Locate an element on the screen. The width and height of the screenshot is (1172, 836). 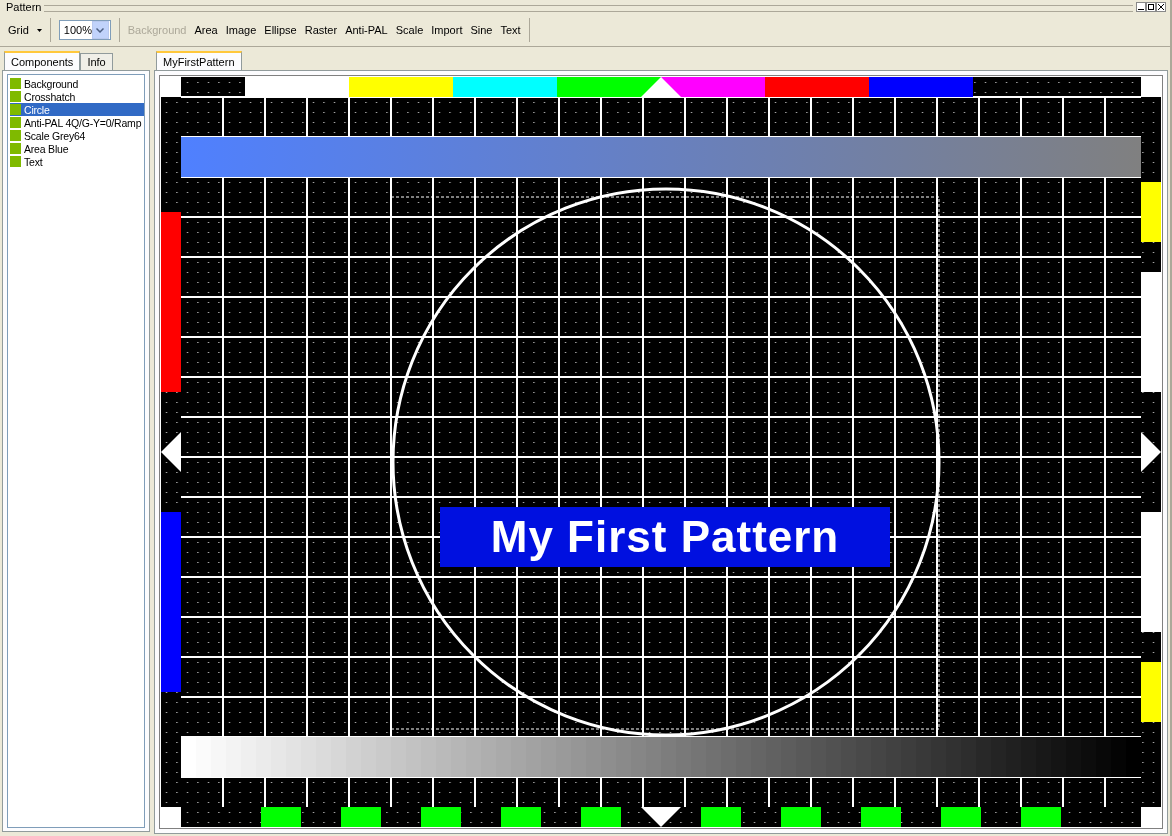
component-item: Scale Grey64 is located at coordinates (77, 135).